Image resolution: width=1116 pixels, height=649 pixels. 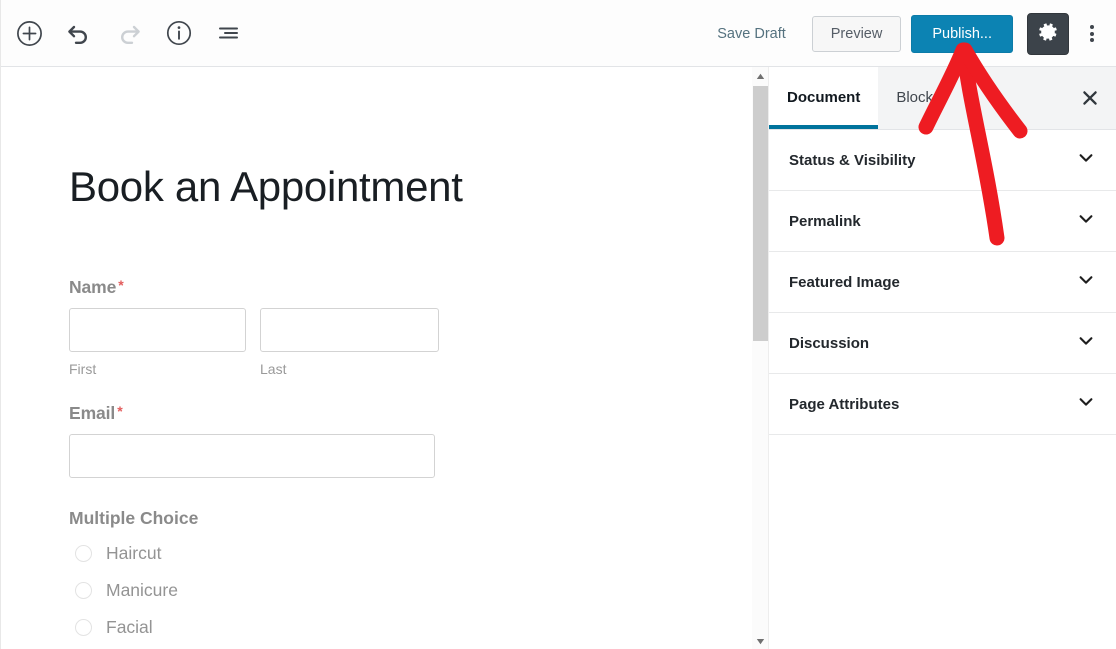 I want to click on panel-label: Featured Image, so click(x=844, y=282).